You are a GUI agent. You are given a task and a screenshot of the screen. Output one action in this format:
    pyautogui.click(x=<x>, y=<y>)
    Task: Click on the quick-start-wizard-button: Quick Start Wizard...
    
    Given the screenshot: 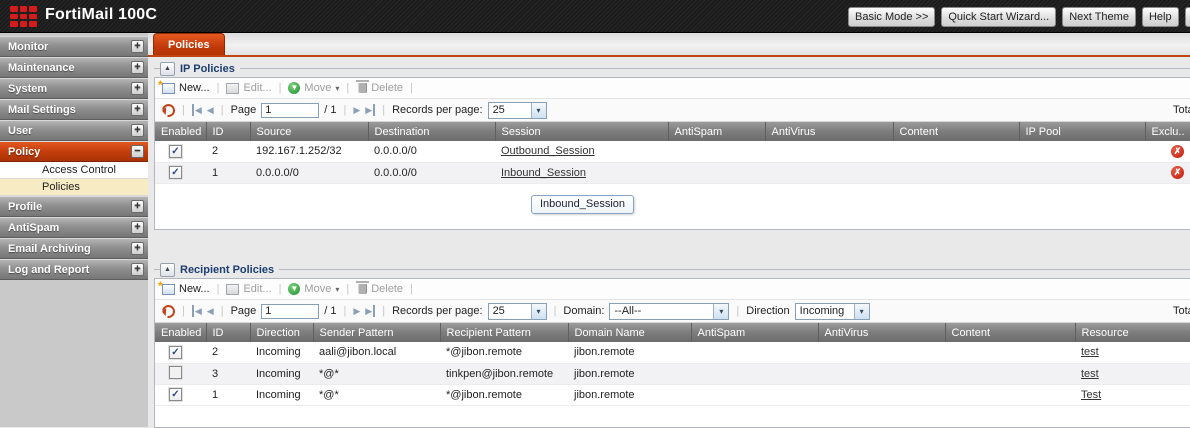 What is the action you would take?
    pyautogui.click(x=999, y=17)
    